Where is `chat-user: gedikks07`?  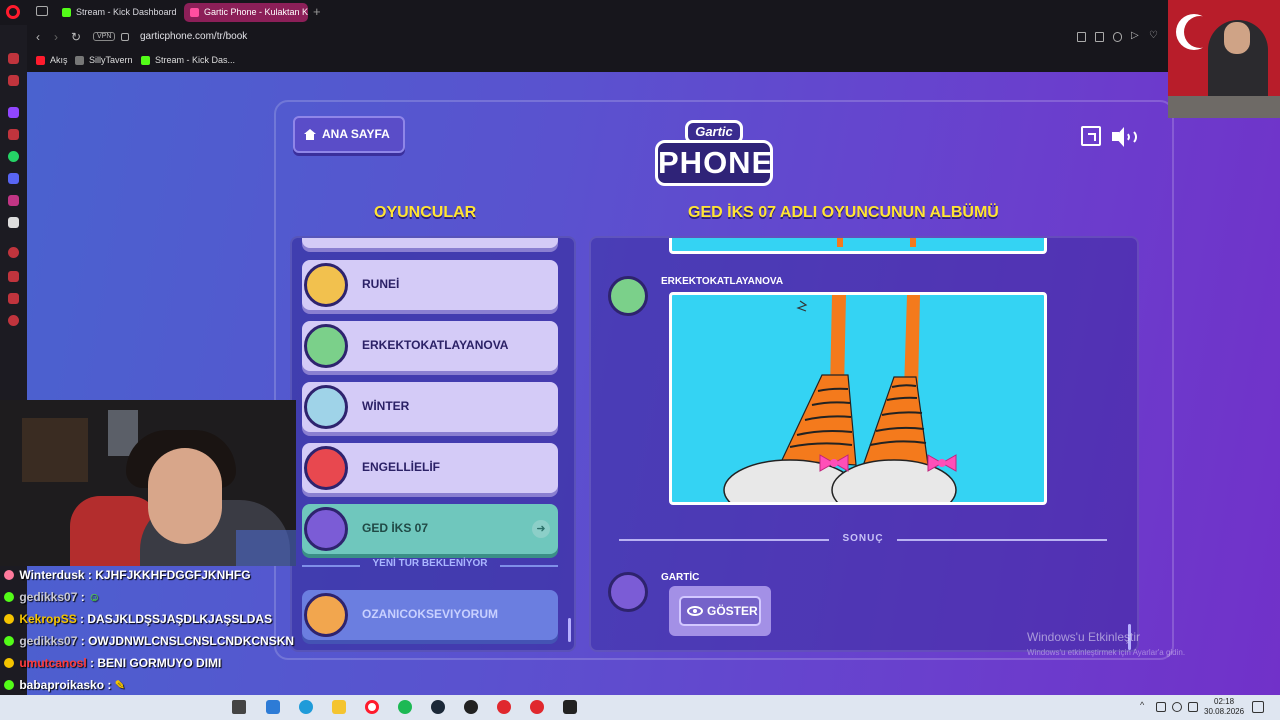
chat-user: gedikks07 is located at coordinates (48, 641).